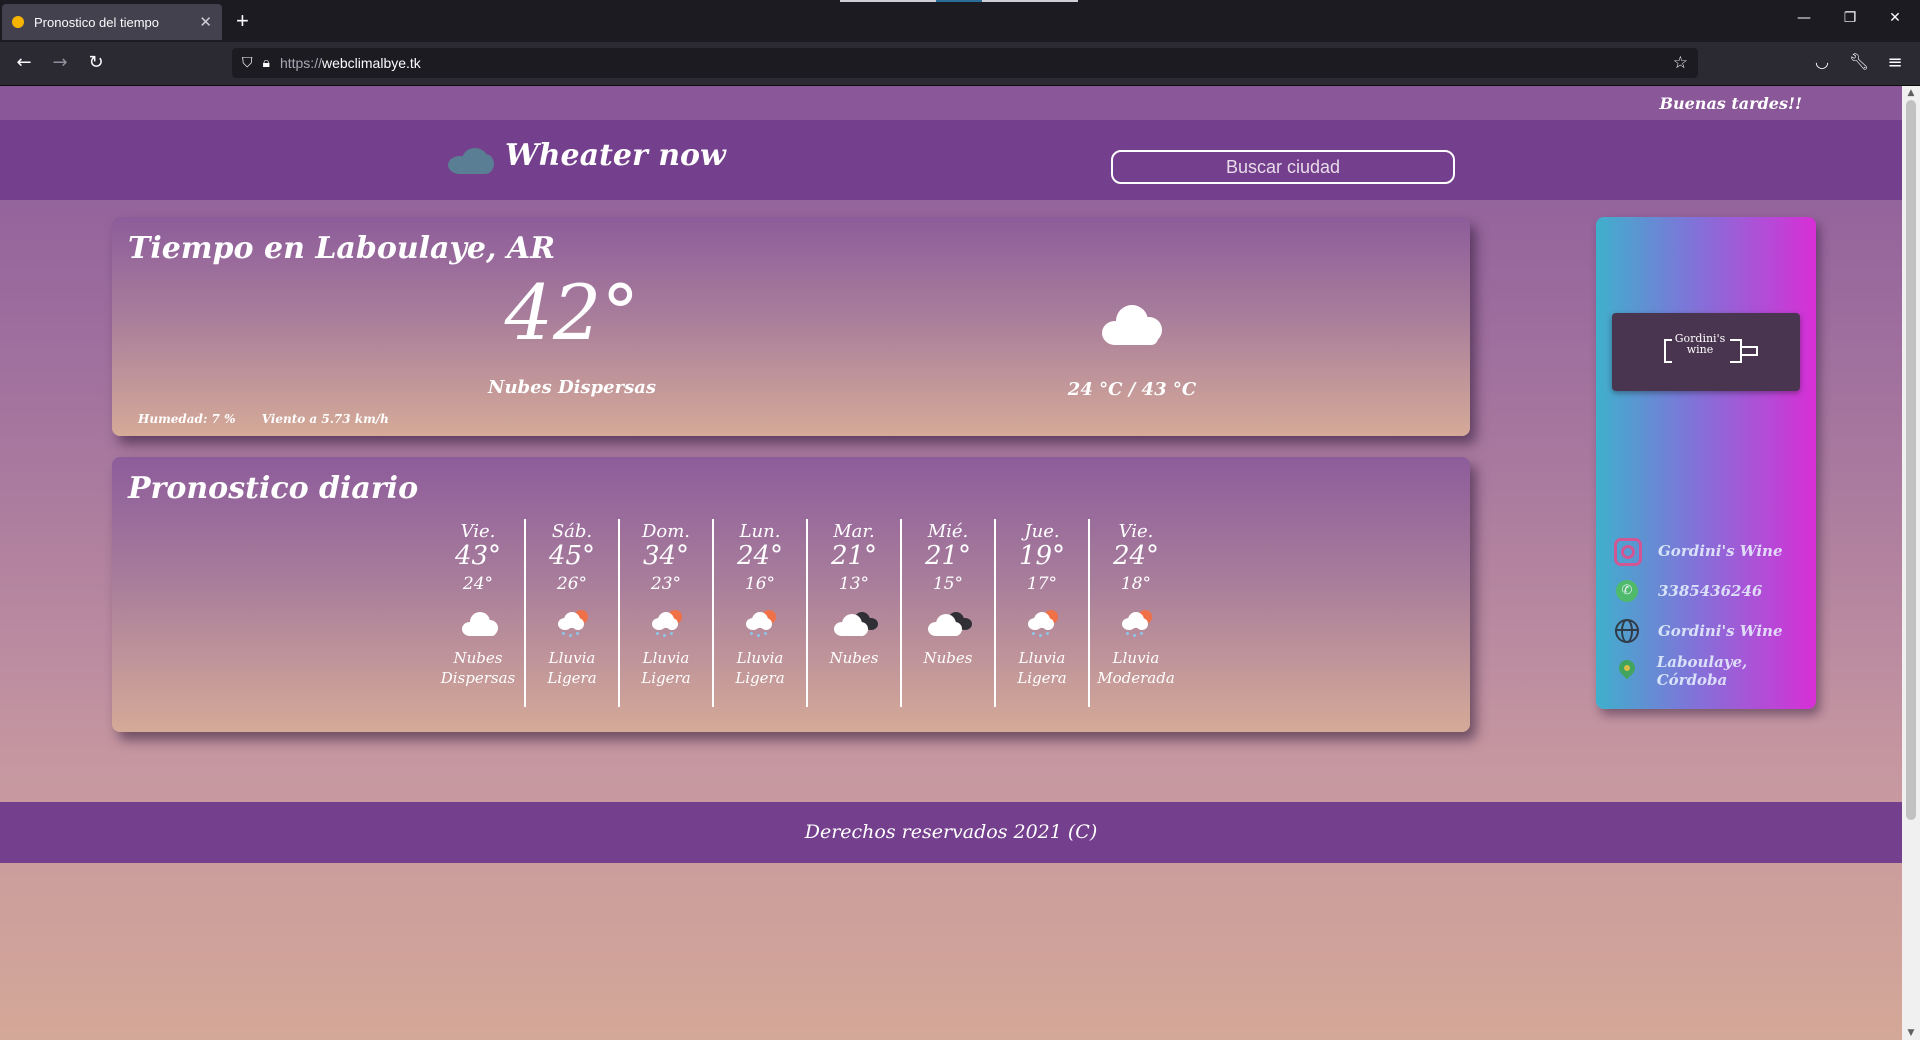 This screenshot has width=1920, height=1040. What do you see at coordinates (247, 63) in the screenshot?
I see `shield-icon: ⛉` at bounding box center [247, 63].